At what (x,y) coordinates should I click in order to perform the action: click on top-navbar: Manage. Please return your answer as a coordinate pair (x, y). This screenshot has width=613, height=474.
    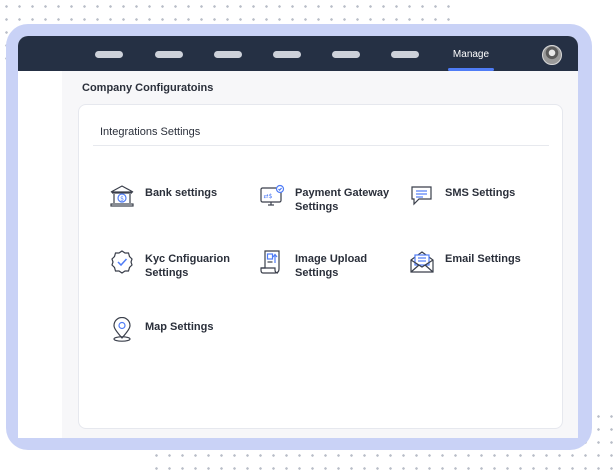
    Looking at the image, I should click on (298, 53).